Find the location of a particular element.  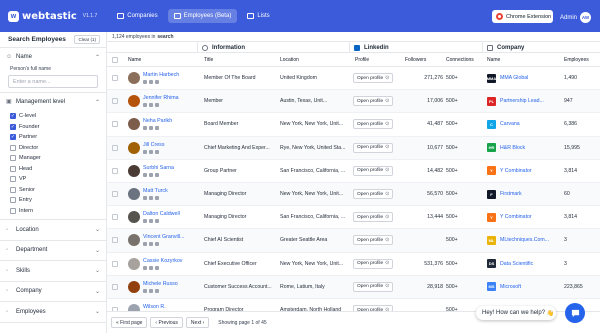

filter-company: ◦ Company ⌄ is located at coordinates (53, 292).